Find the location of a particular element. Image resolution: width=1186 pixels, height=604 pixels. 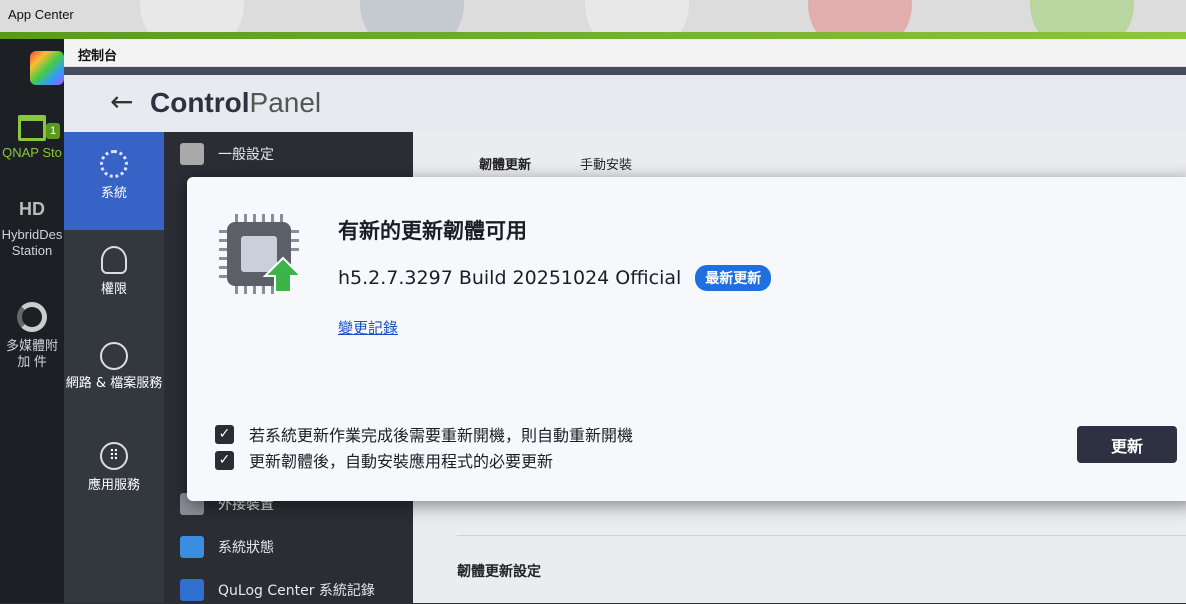

app-center-titlebar: App Center is located at coordinates (593, 16).